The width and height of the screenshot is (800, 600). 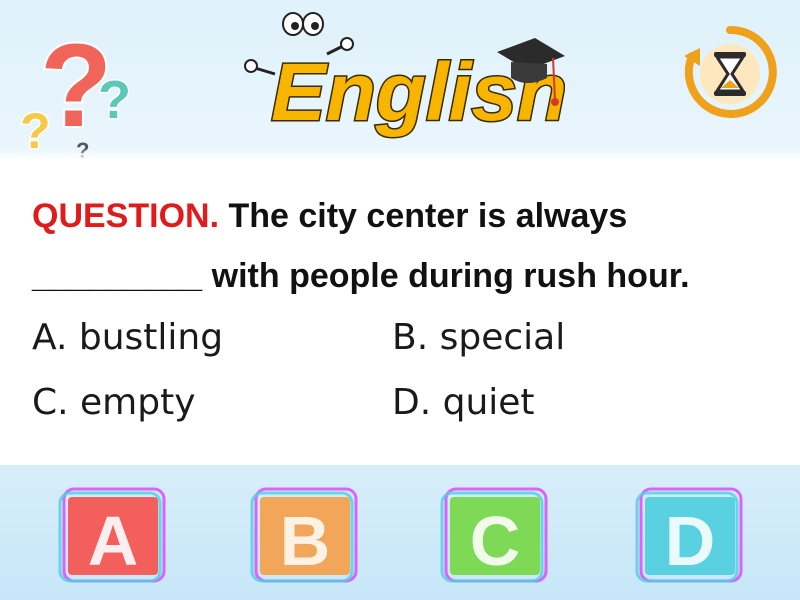 I want to click on english-logo: English, so click(x=404, y=76).